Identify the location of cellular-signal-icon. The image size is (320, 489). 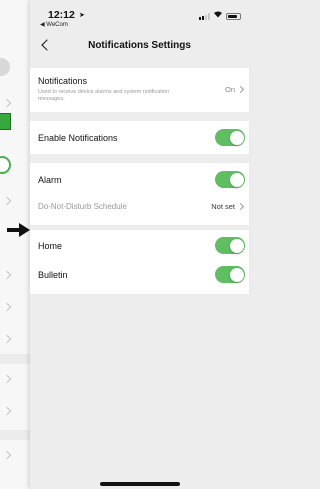
(204, 16).